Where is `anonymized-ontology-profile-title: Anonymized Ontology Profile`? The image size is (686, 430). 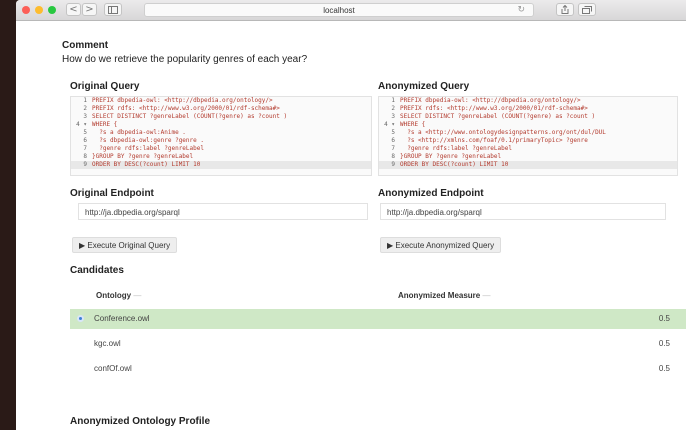 anonymized-ontology-profile-title: Anonymized Ontology Profile is located at coordinates (140, 421).